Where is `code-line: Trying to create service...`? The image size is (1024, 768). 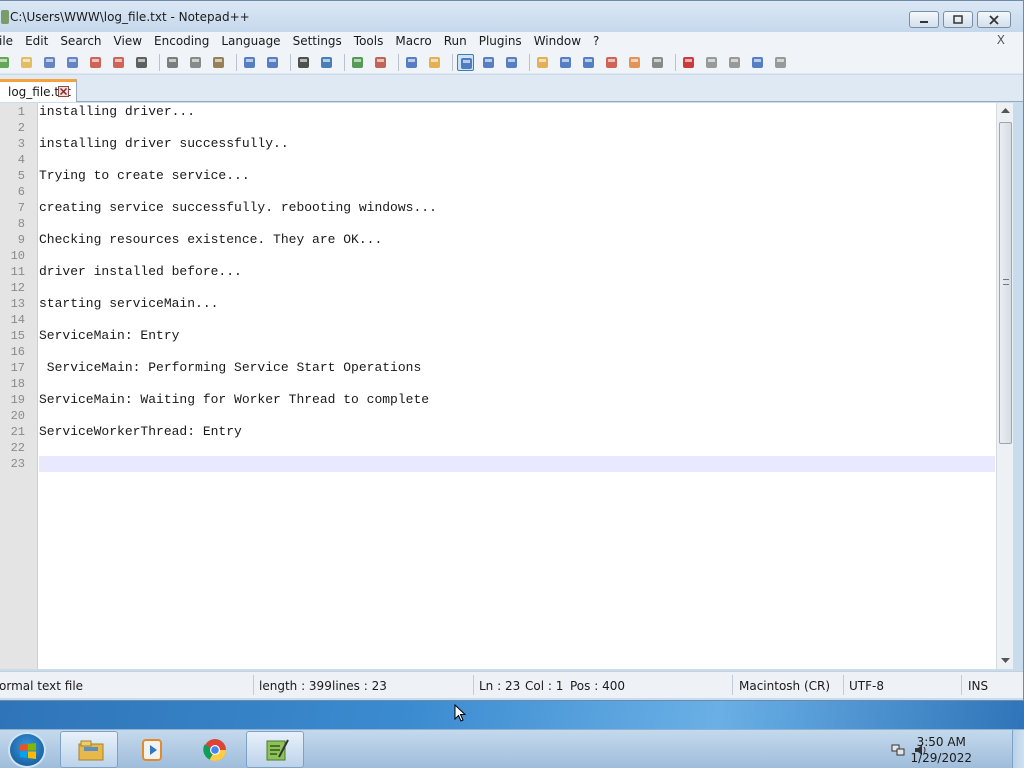
code-line: Trying to create service... is located at coordinates (144, 175).